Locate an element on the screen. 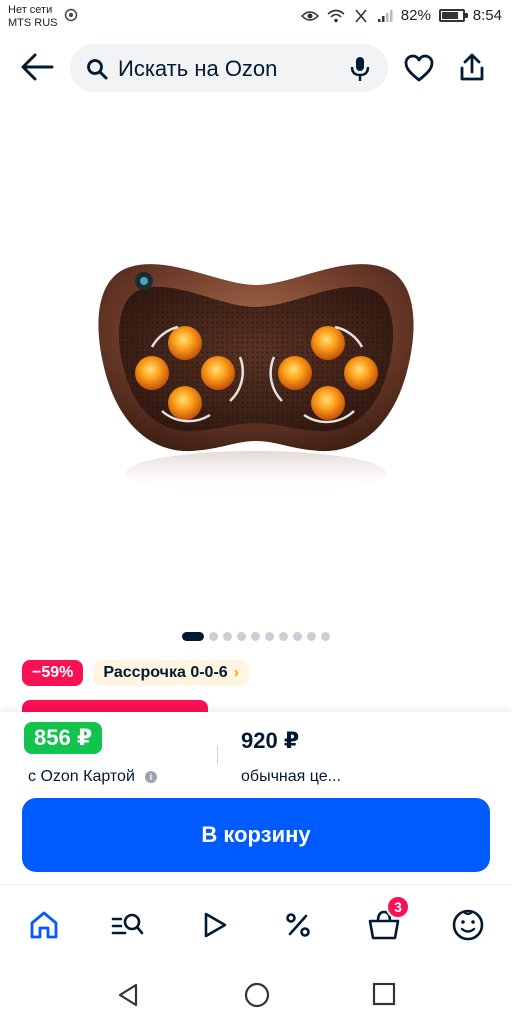  nav-sales is located at coordinates (298, 925).